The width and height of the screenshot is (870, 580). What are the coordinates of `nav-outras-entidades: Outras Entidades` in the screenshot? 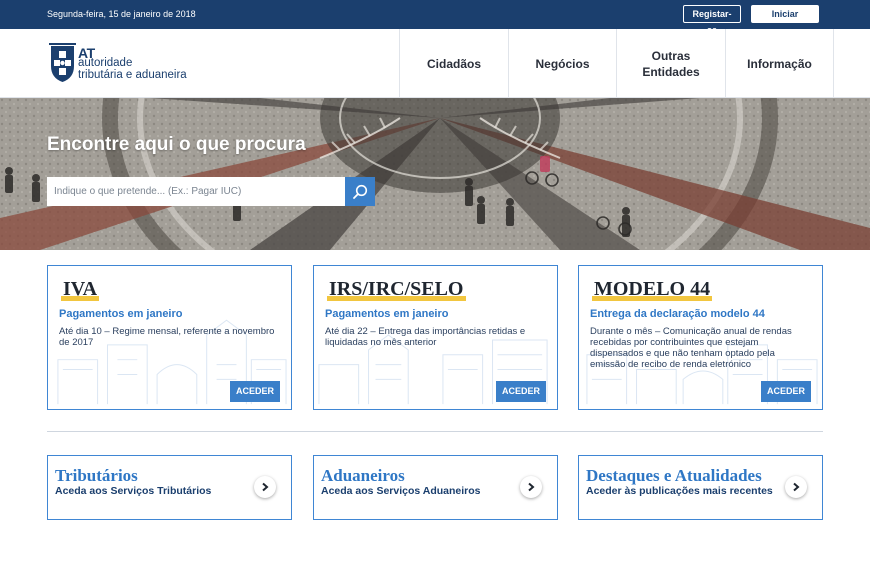 It's located at (670, 63).